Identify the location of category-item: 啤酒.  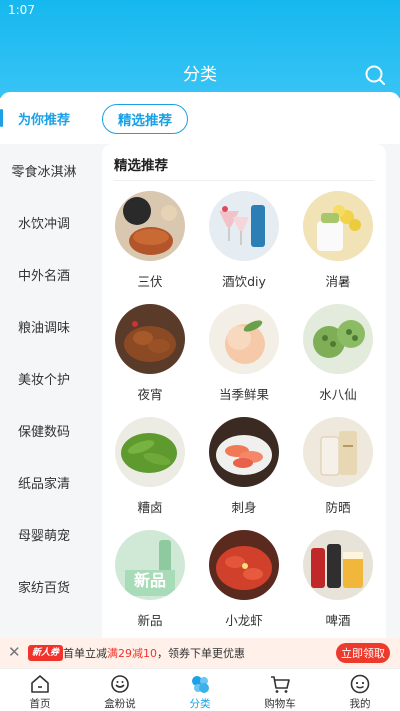
(338, 580).